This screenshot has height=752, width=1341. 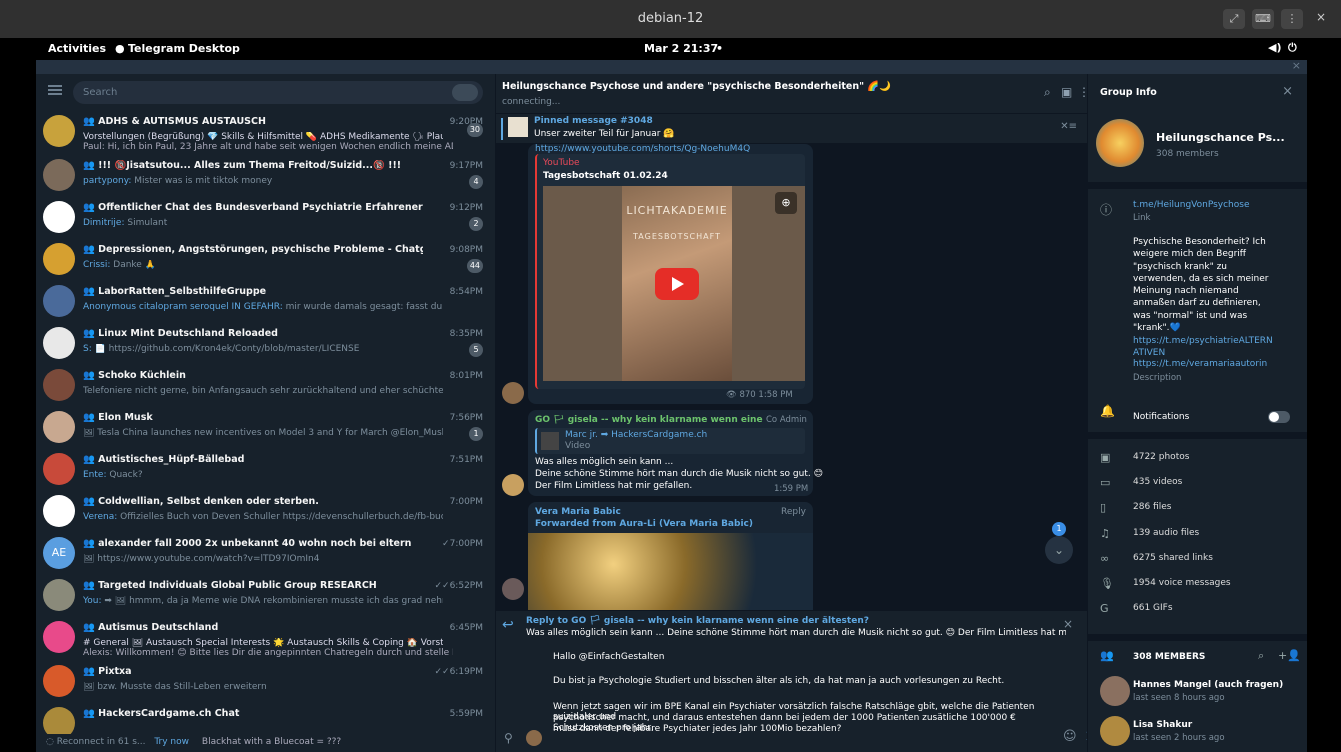 I want to click on search-input: Search, so click(x=278, y=92).